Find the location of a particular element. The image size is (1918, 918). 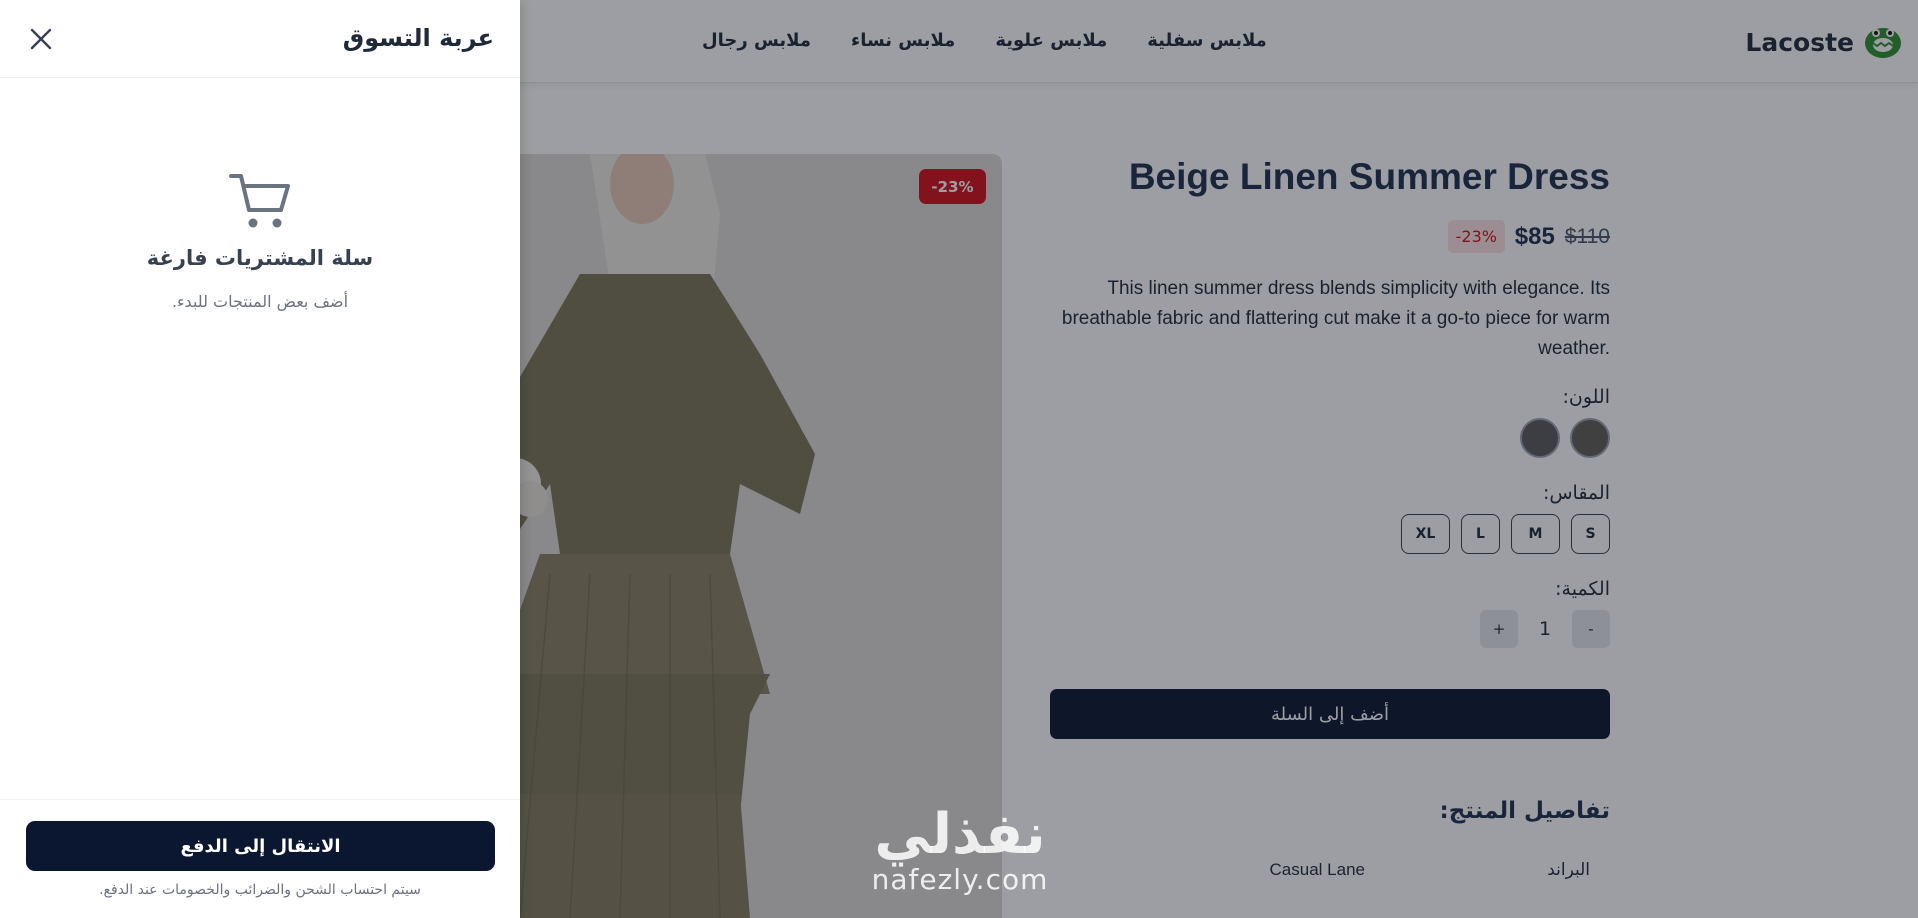

watermark-latin: nafezly.com is located at coordinates (960, 879).